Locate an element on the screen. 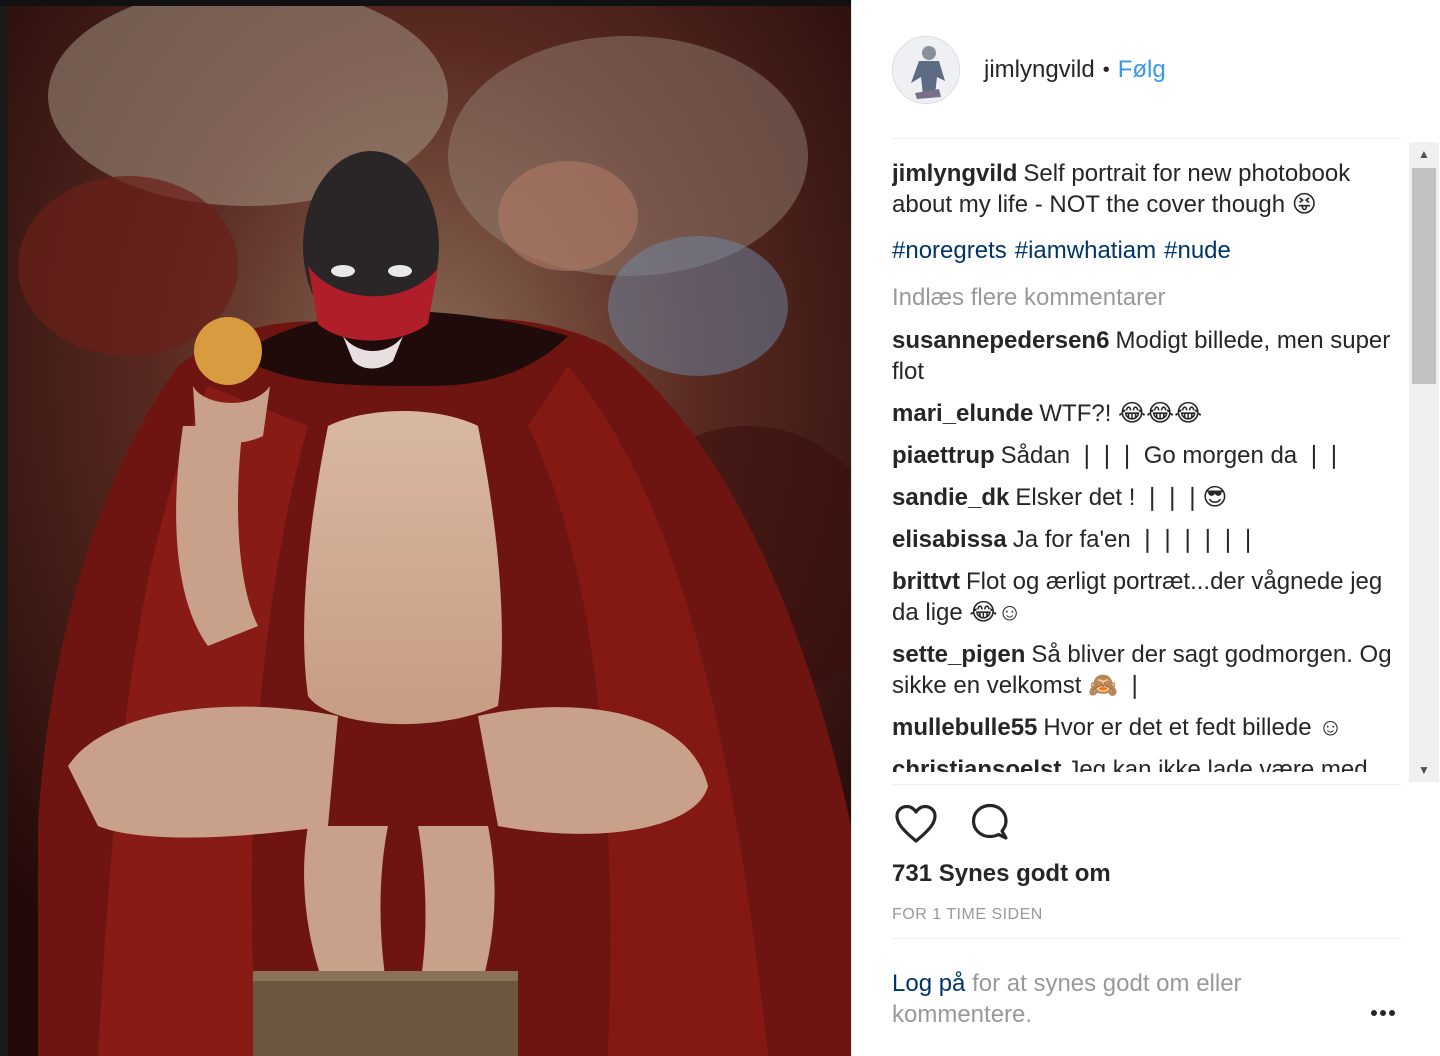 Image resolution: width=1440 pixels, height=1056 pixels. hashtag-link: #noregrets is located at coordinates (949, 250).